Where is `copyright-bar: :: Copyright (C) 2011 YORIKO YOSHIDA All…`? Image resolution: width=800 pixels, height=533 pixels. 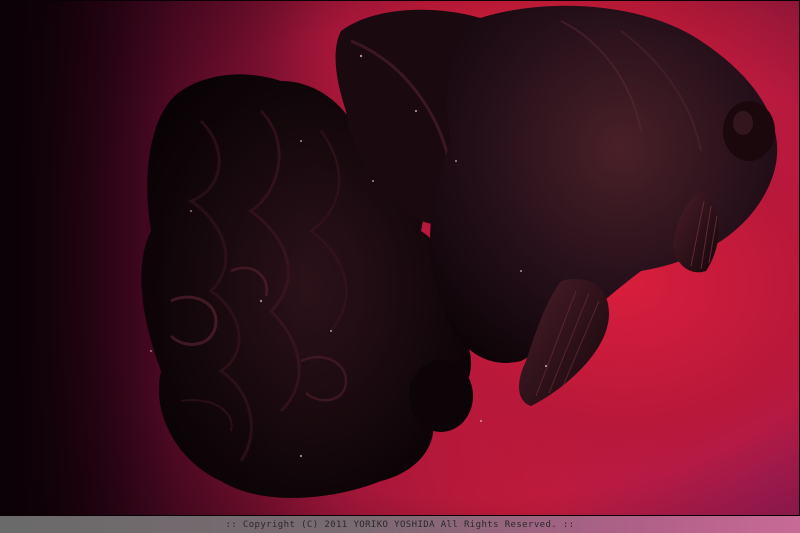
copyright-bar: :: Copyright (C) 2011 YORIKO YOSHIDA All… is located at coordinates (400, 524).